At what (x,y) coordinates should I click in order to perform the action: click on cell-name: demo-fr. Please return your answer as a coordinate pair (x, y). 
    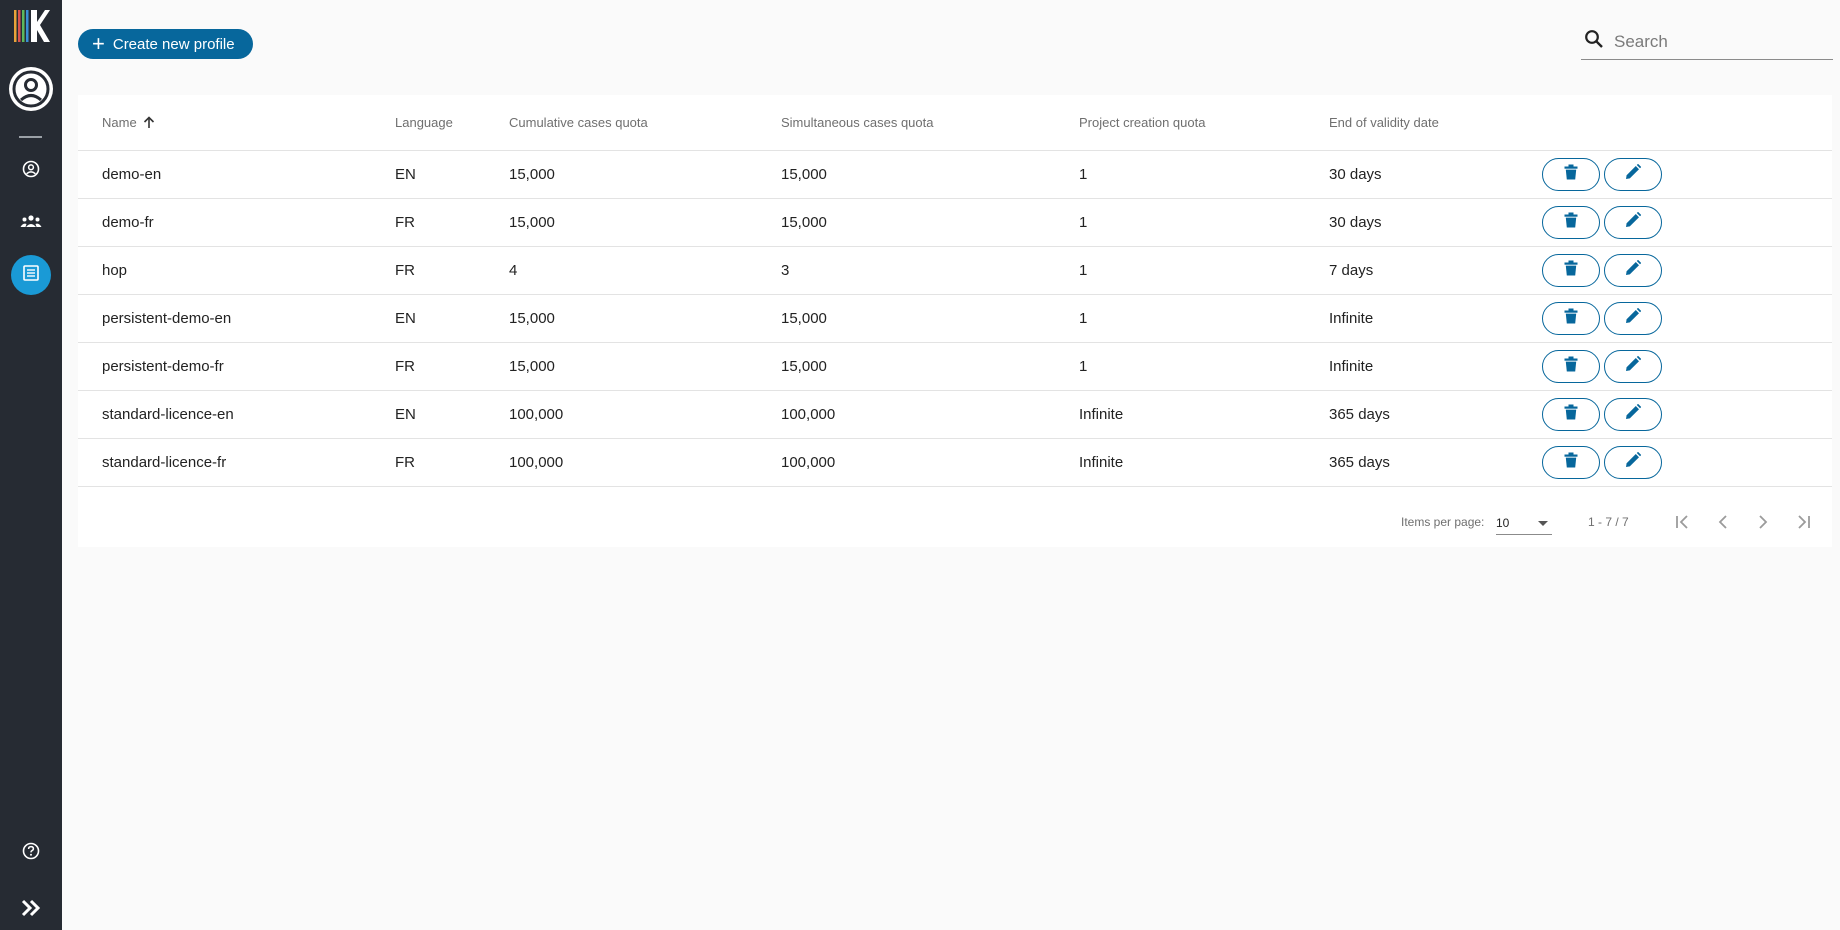
    Looking at the image, I should click on (128, 222).